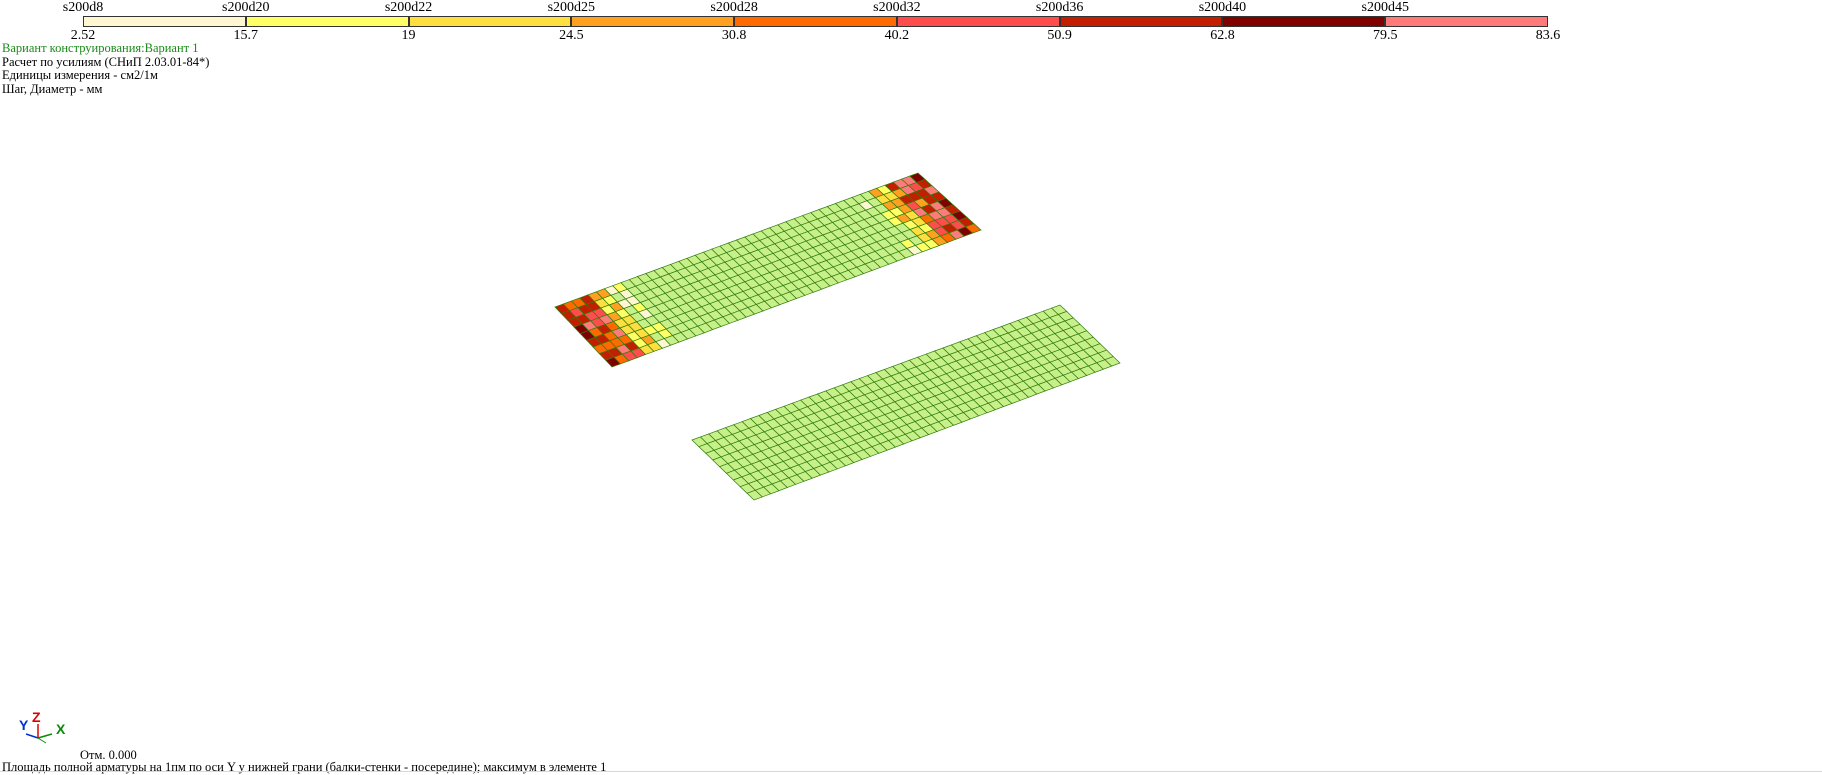 The image size is (1822, 775). What do you see at coordinates (1222, 7) in the screenshot?
I see `legend-rebar-label: s200d40` at bounding box center [1222, 7].